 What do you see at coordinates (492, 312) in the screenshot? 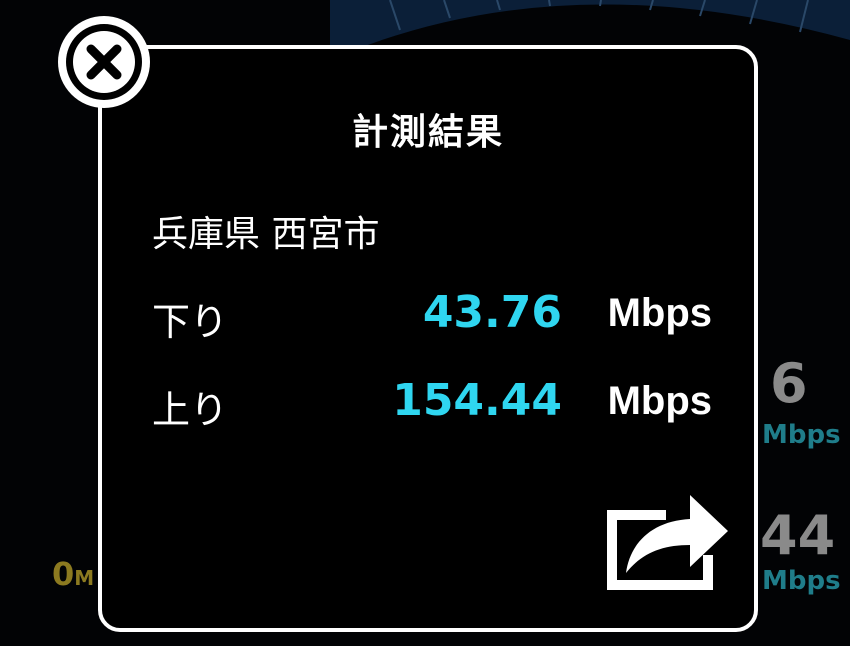
I see `download-value: 43.76` at bounding box center [492, 312].